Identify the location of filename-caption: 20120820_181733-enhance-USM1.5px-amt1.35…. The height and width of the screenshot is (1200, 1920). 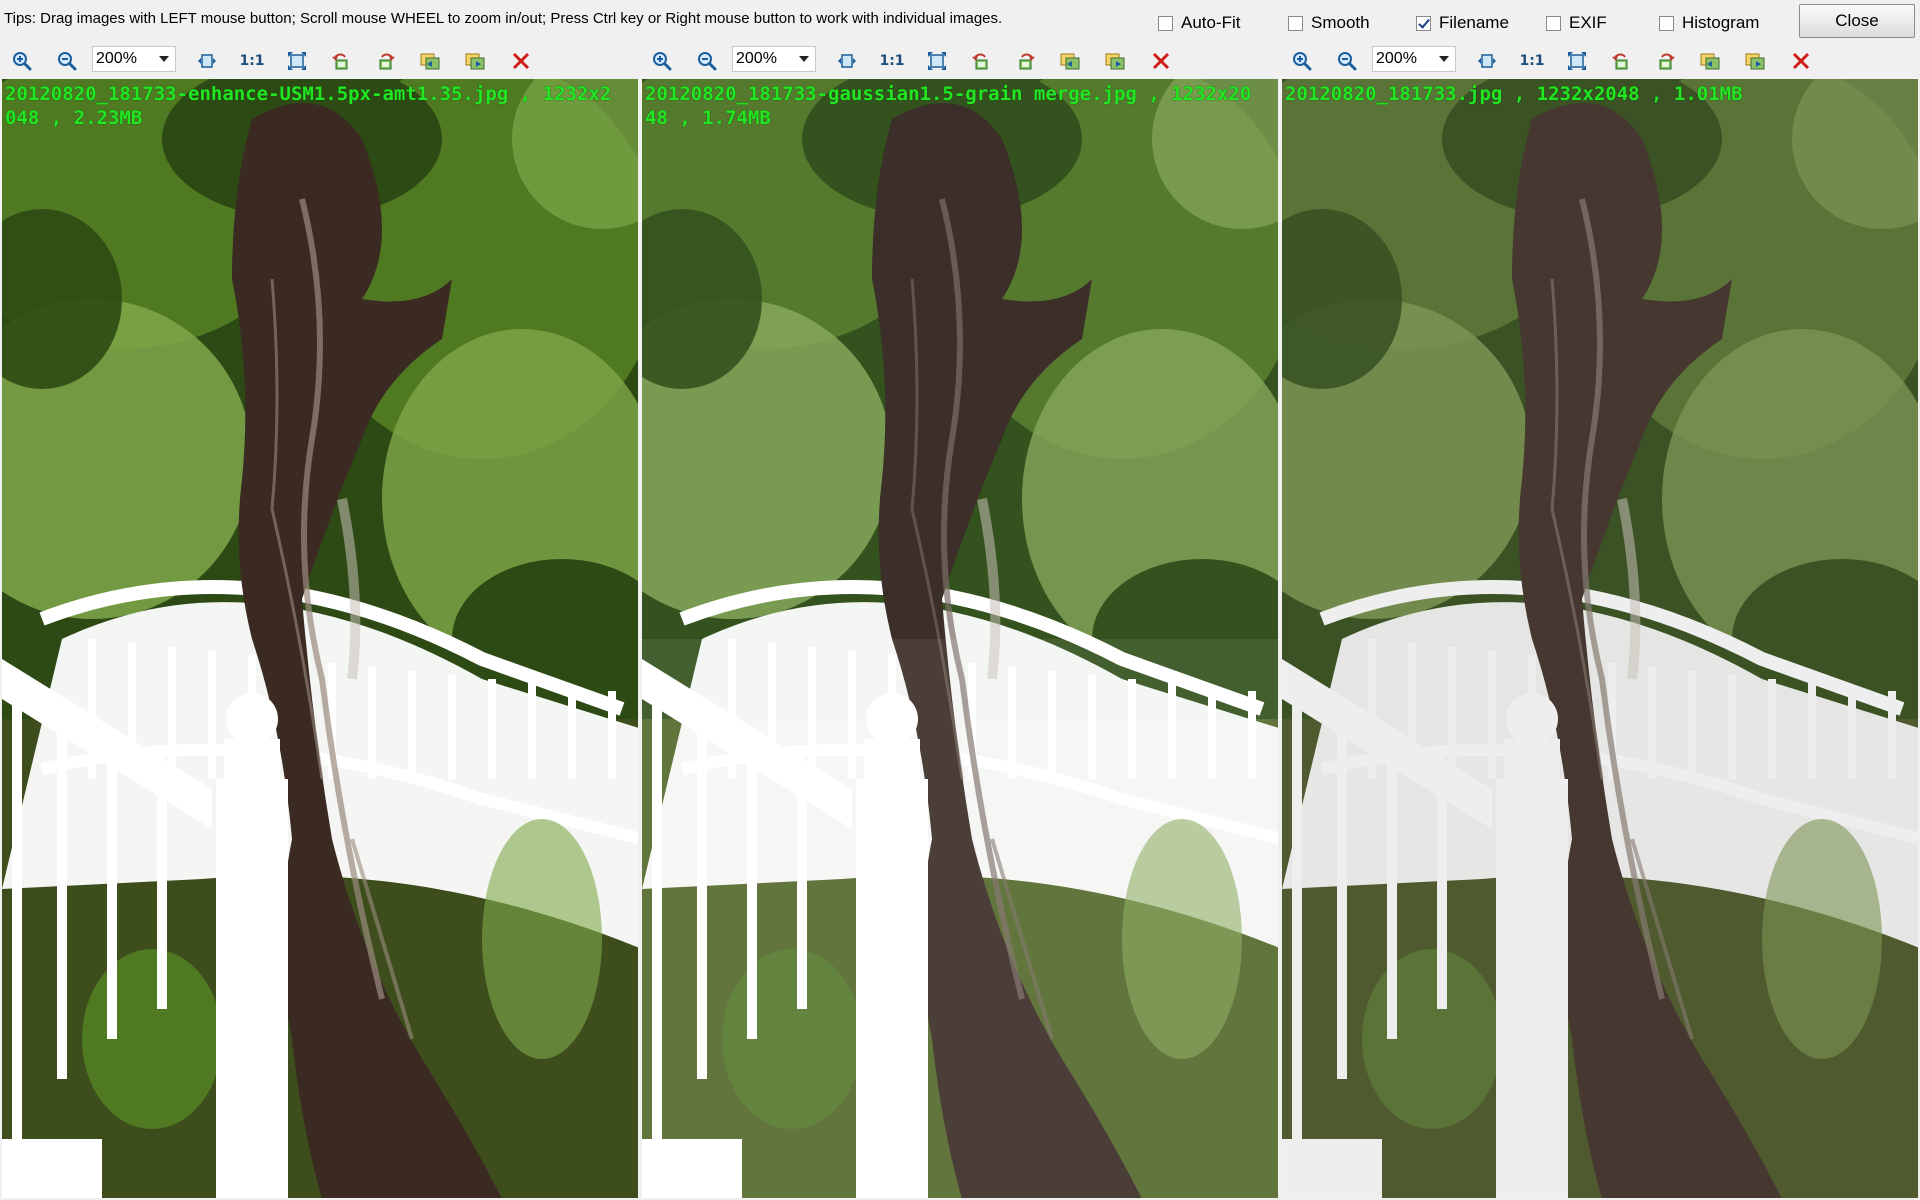
(308, 106).